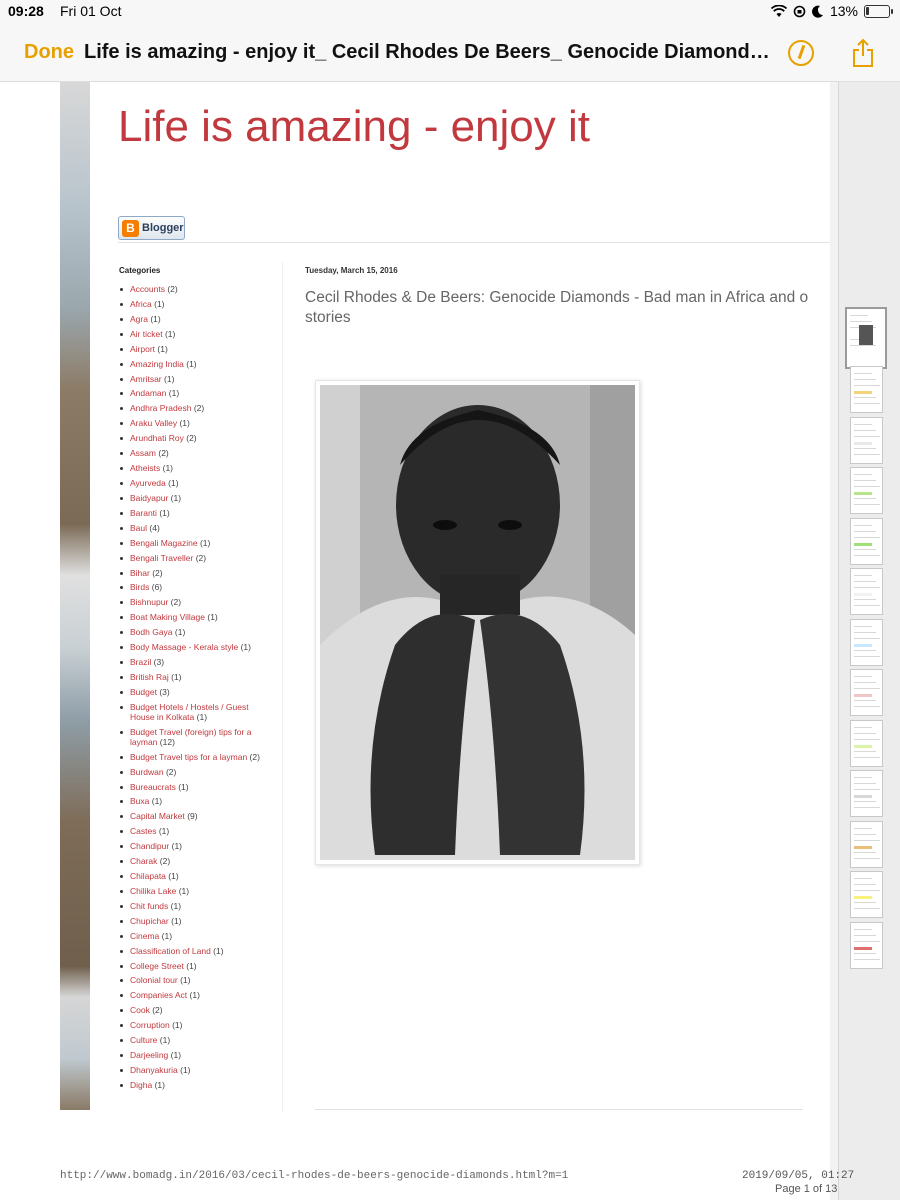  What do you see at coordinates (153, 423) in the screenshot?
I see `category-link: Araku Valley` at bounding box center [153, 423].